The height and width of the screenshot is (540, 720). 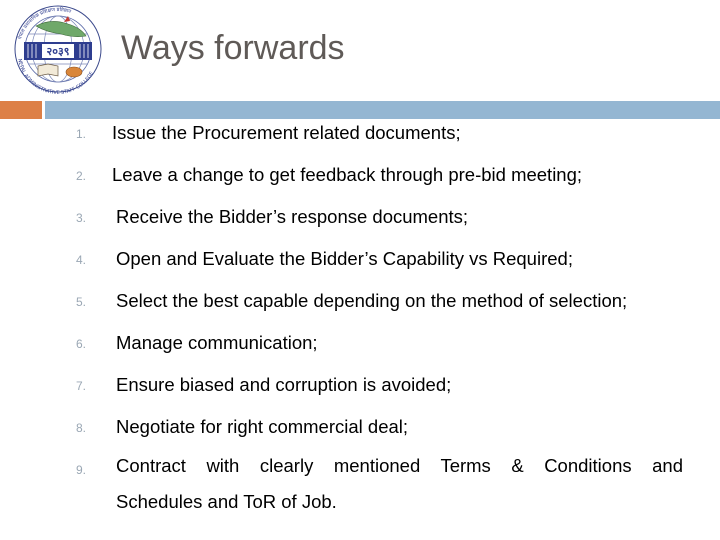 What do you see at coordinates (226, 501) in the screenshot?
I see `list-text-line: Schedules and ToR of Job.` at bounding box center [226, 501].